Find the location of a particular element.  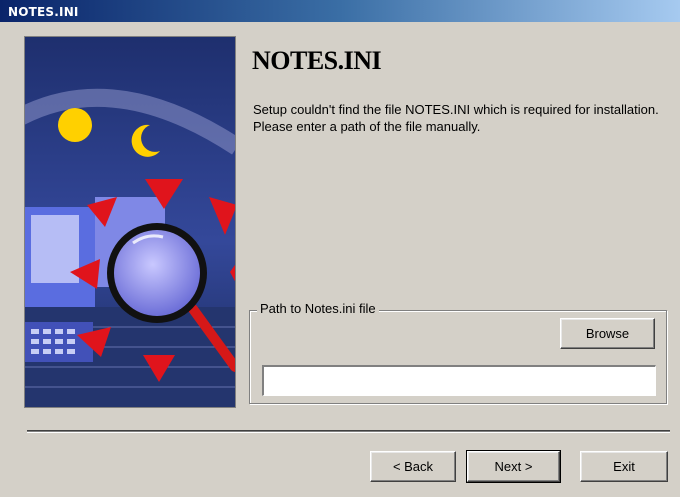

notes-ini-path-input is located at coordinates (459, 380).